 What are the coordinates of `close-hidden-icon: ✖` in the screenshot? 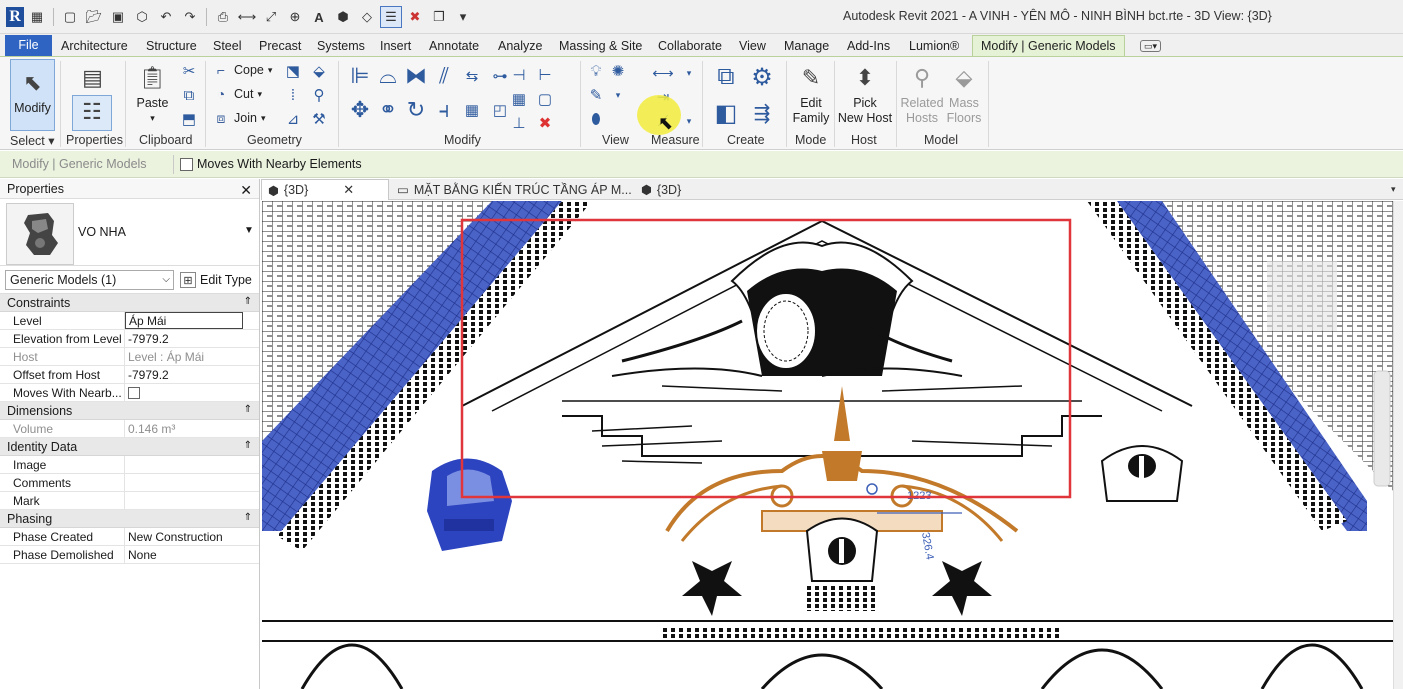 It's located at (415, 17).